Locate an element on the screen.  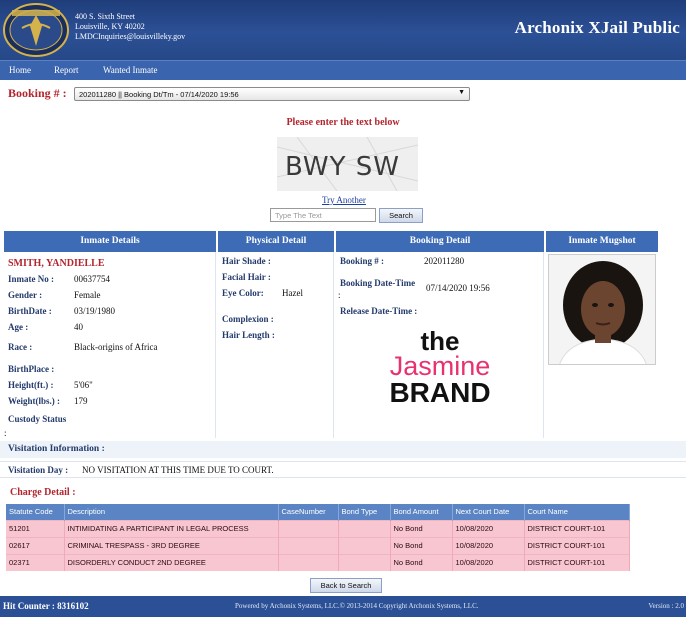
facial-hair-label: Facial Hair : is located at coordinates (246, 277).